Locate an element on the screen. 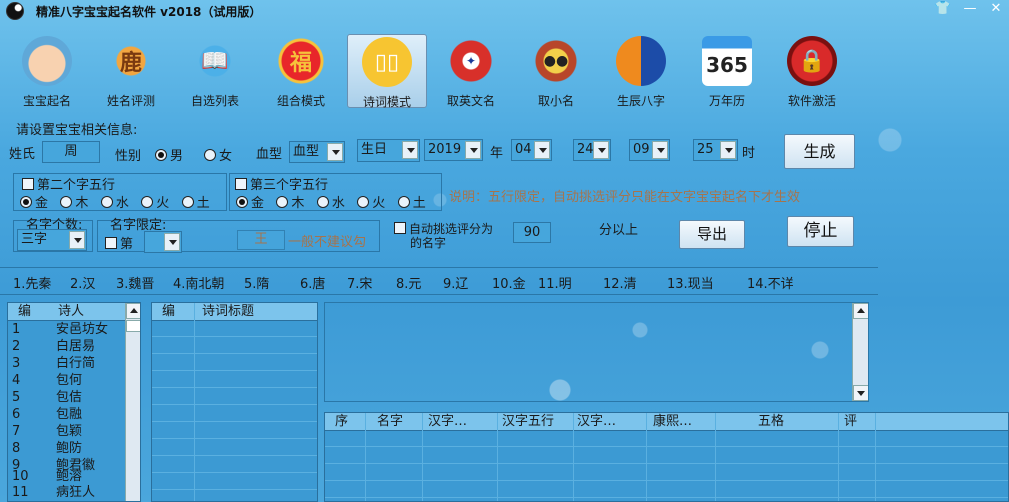 This screenshot has width=1009, height=502. month-value: 04 is located at coordinates (523, 149).